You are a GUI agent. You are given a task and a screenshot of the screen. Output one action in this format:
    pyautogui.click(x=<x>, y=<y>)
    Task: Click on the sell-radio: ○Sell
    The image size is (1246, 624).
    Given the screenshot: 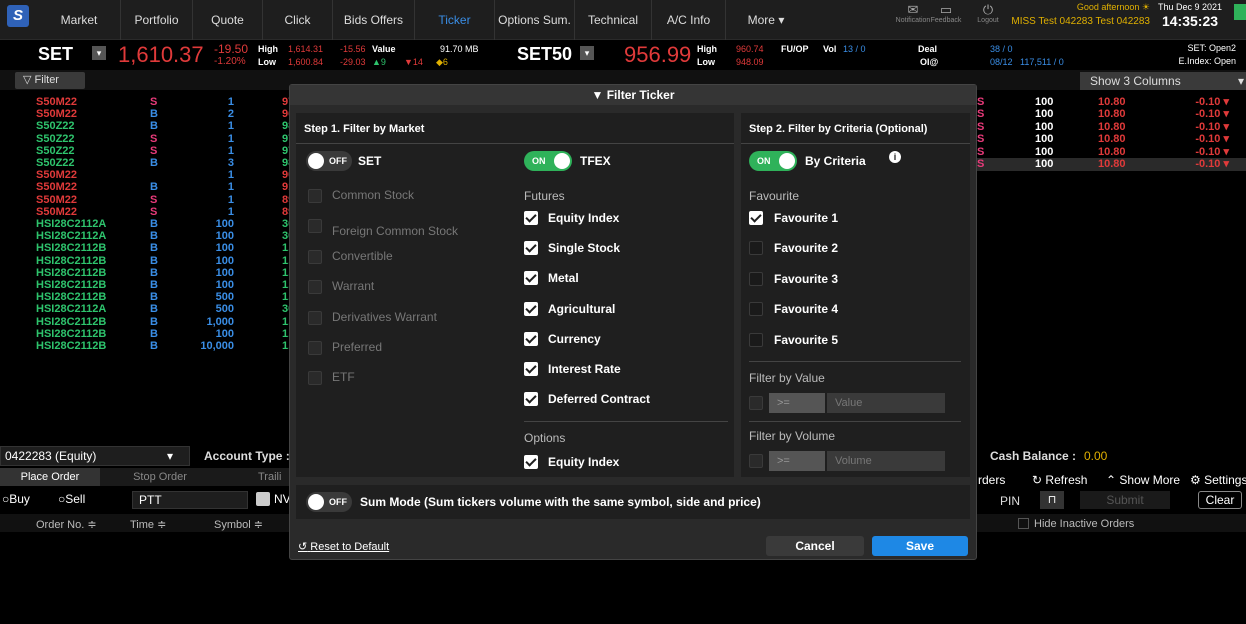 What is the action you would take?
    pyautogui.click(x=71, y=499)
    